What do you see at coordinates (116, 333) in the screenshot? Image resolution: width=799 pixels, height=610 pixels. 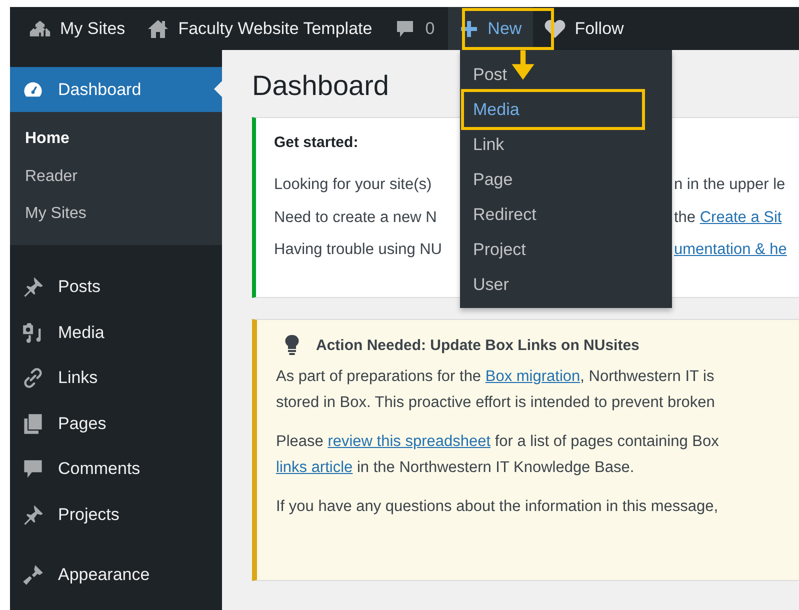 I see `sidebar-item: Media` at bounding box center [116, 333].